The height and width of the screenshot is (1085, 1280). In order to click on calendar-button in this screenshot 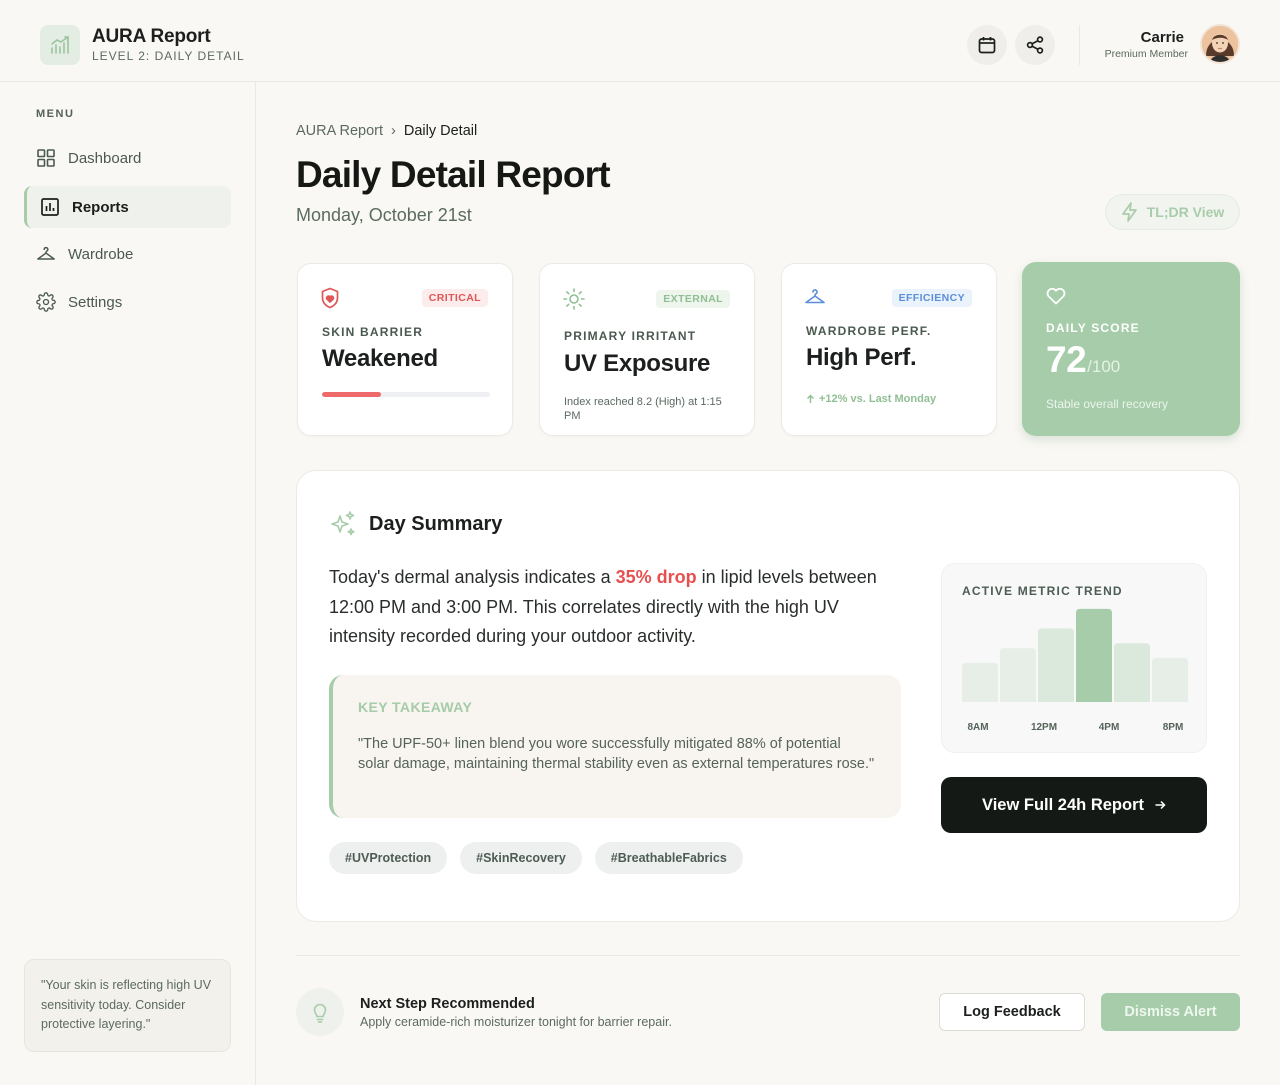, I will do `click(987, 45)`.